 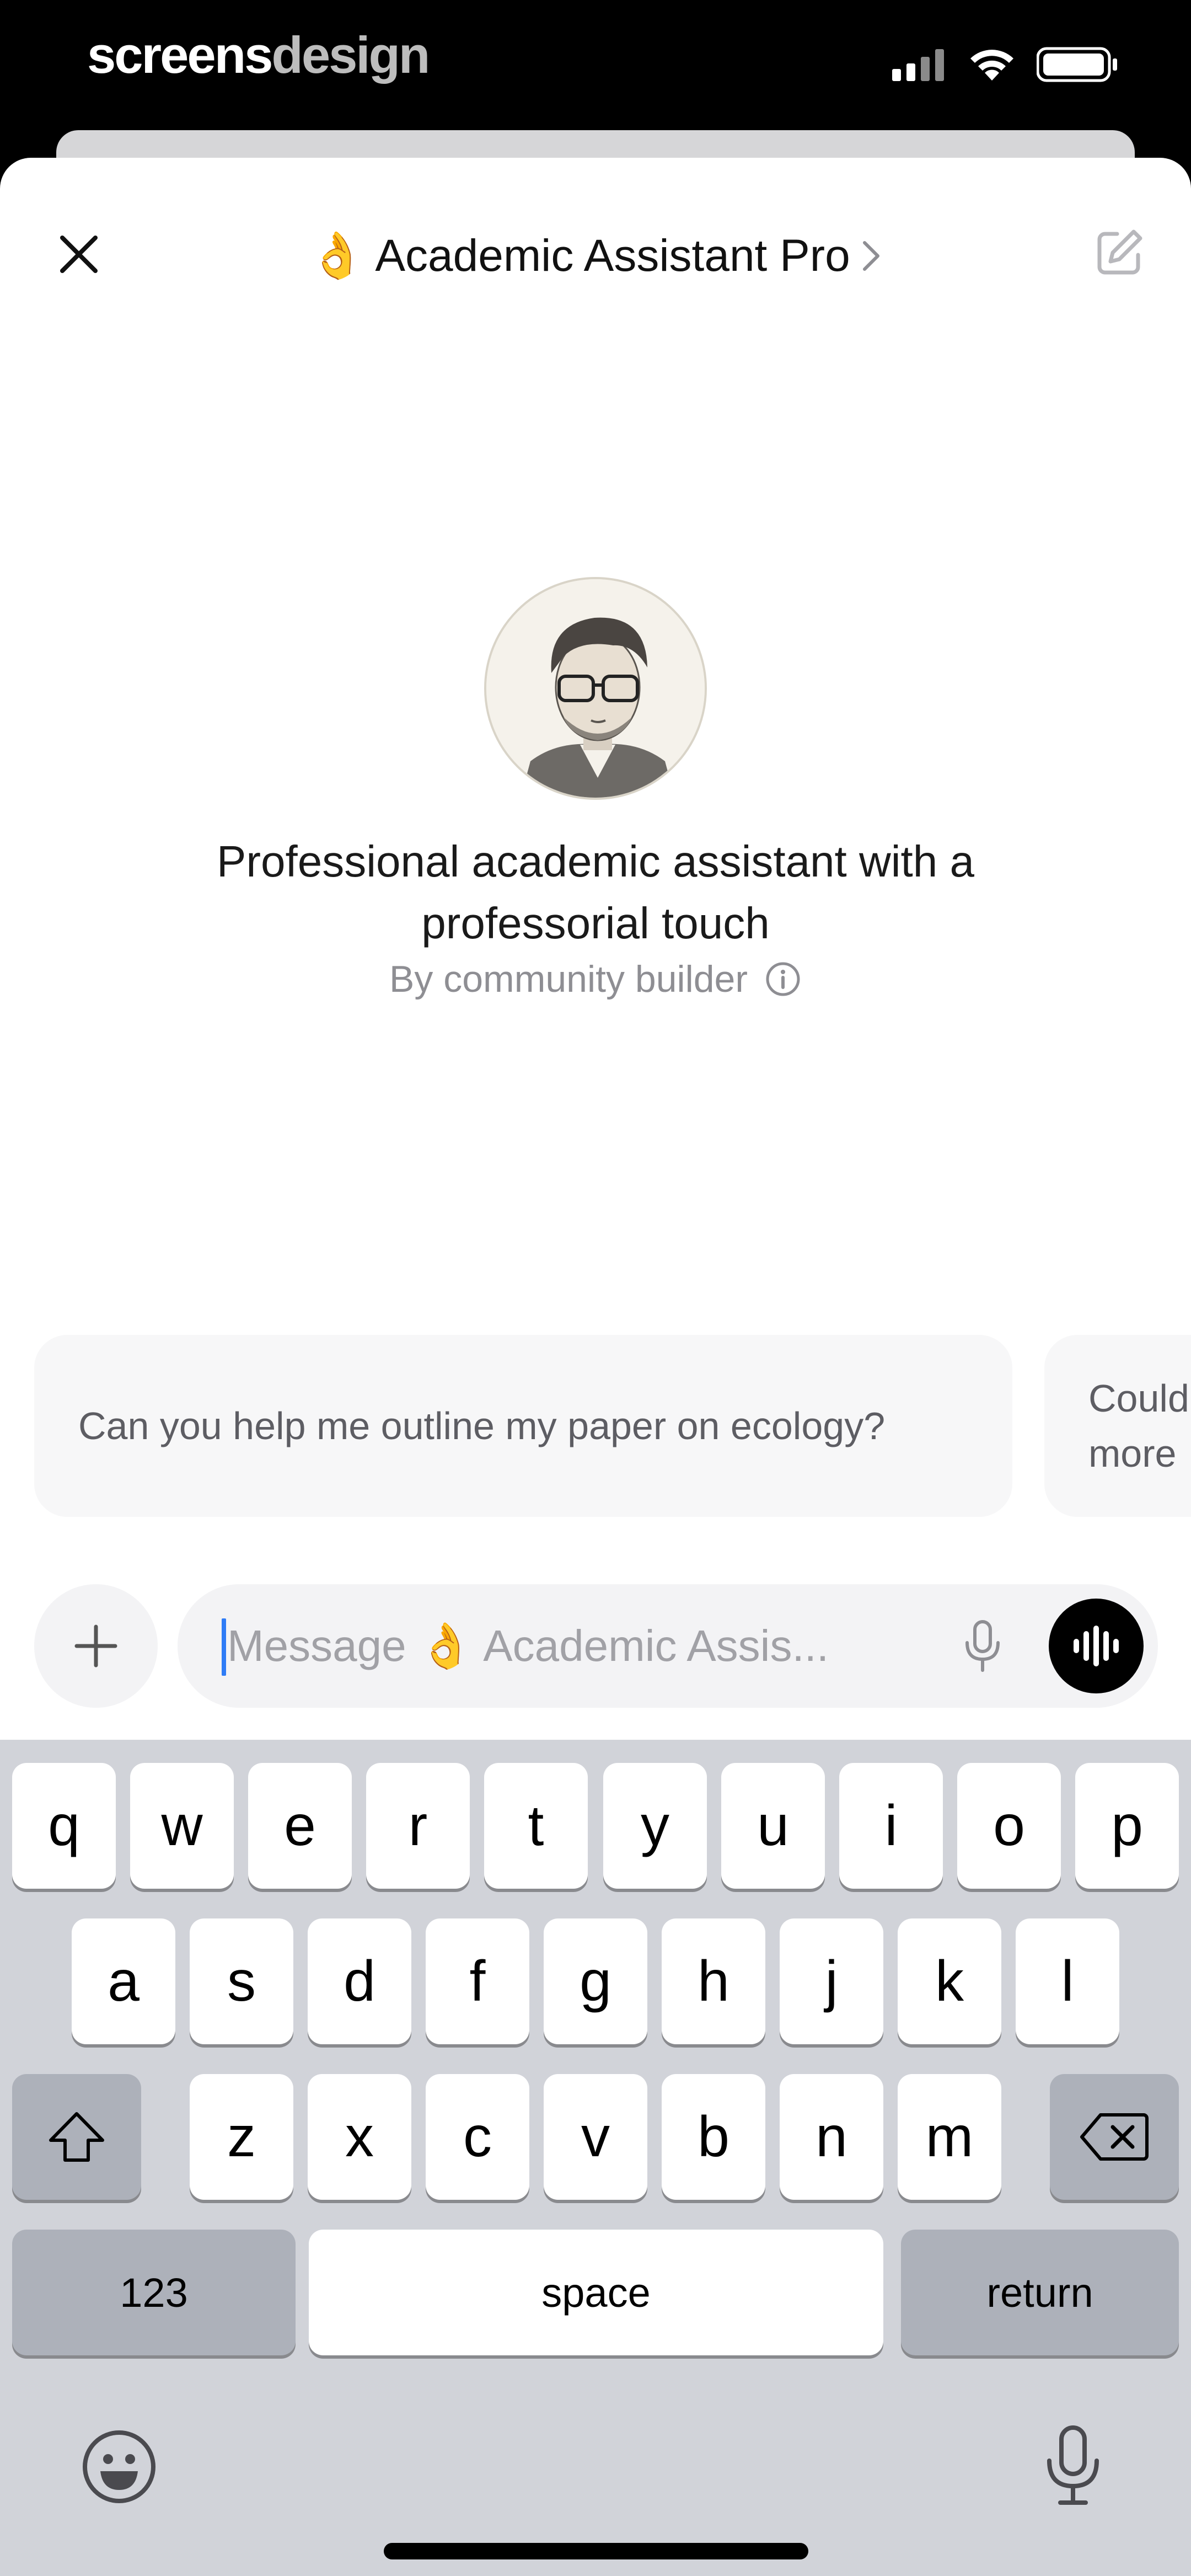 What do you see at coordinates (569, 979) in the screenshot?
I see `byline-text: By community builder` at bounding box center [569, 979].